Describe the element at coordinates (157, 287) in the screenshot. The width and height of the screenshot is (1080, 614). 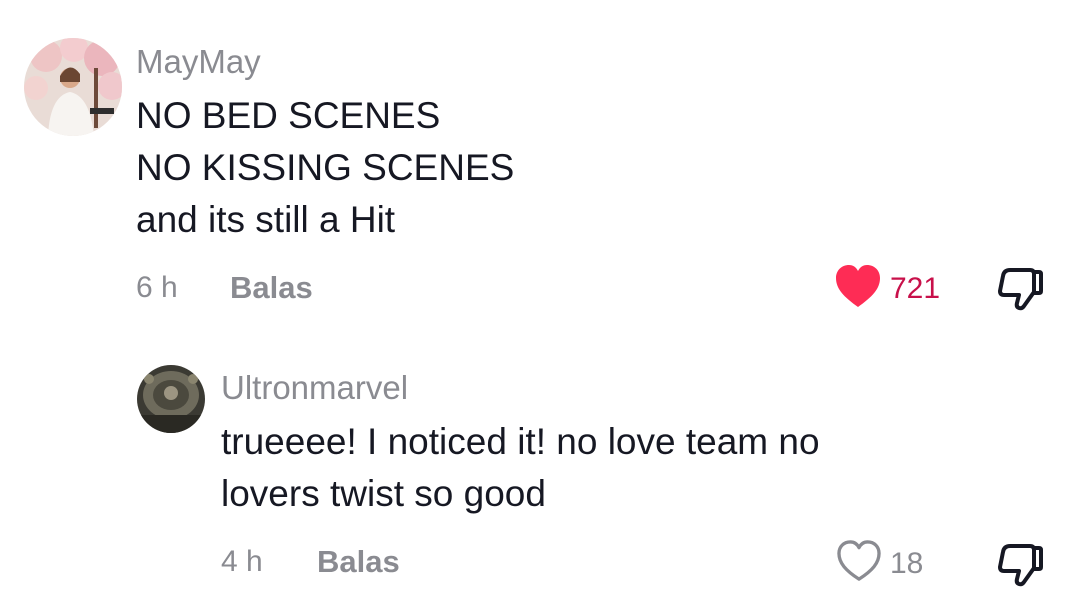
I see `comment-timestamp: 6 h` at that location.